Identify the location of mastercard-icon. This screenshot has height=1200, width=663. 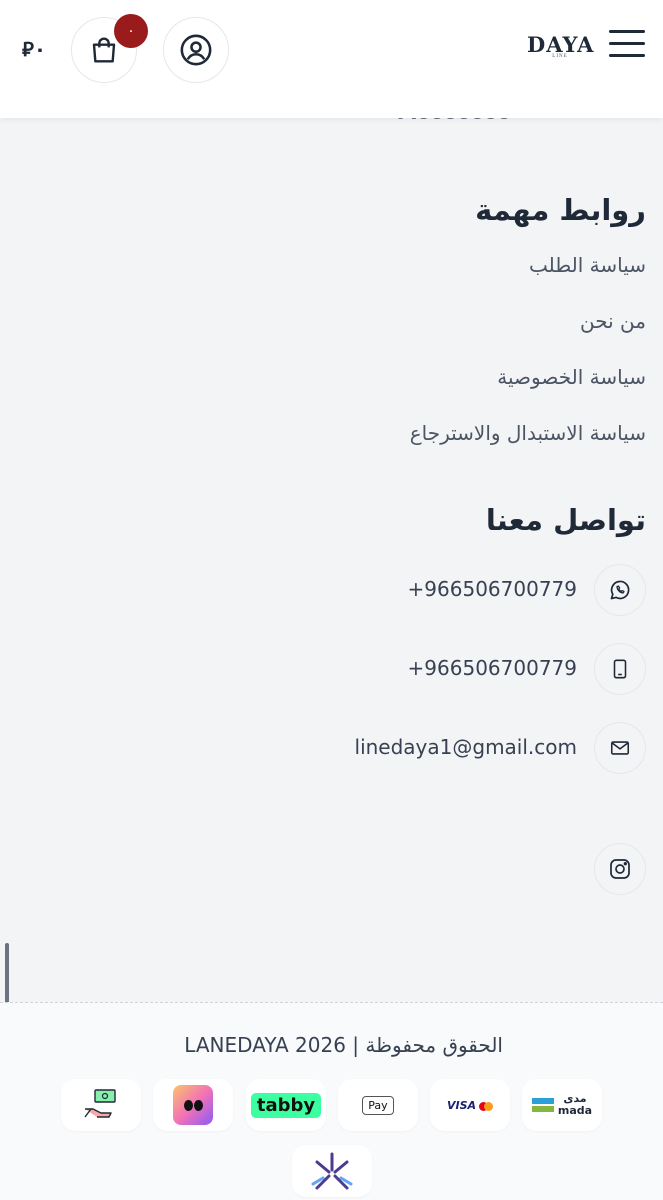
(486, 1105).